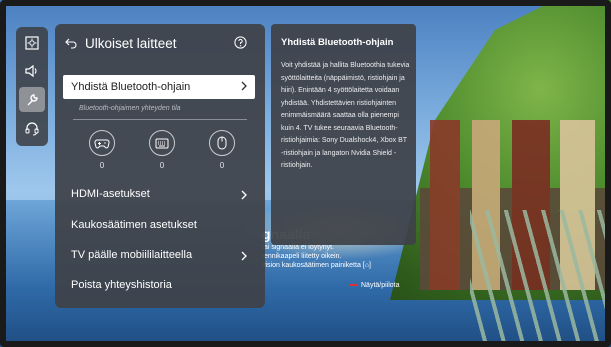  Describe the element at coordinates (131, 87) in the screenshot. I see `bluetooth-item-label: Yhdistä Bluetooth-ohjain` at that location.